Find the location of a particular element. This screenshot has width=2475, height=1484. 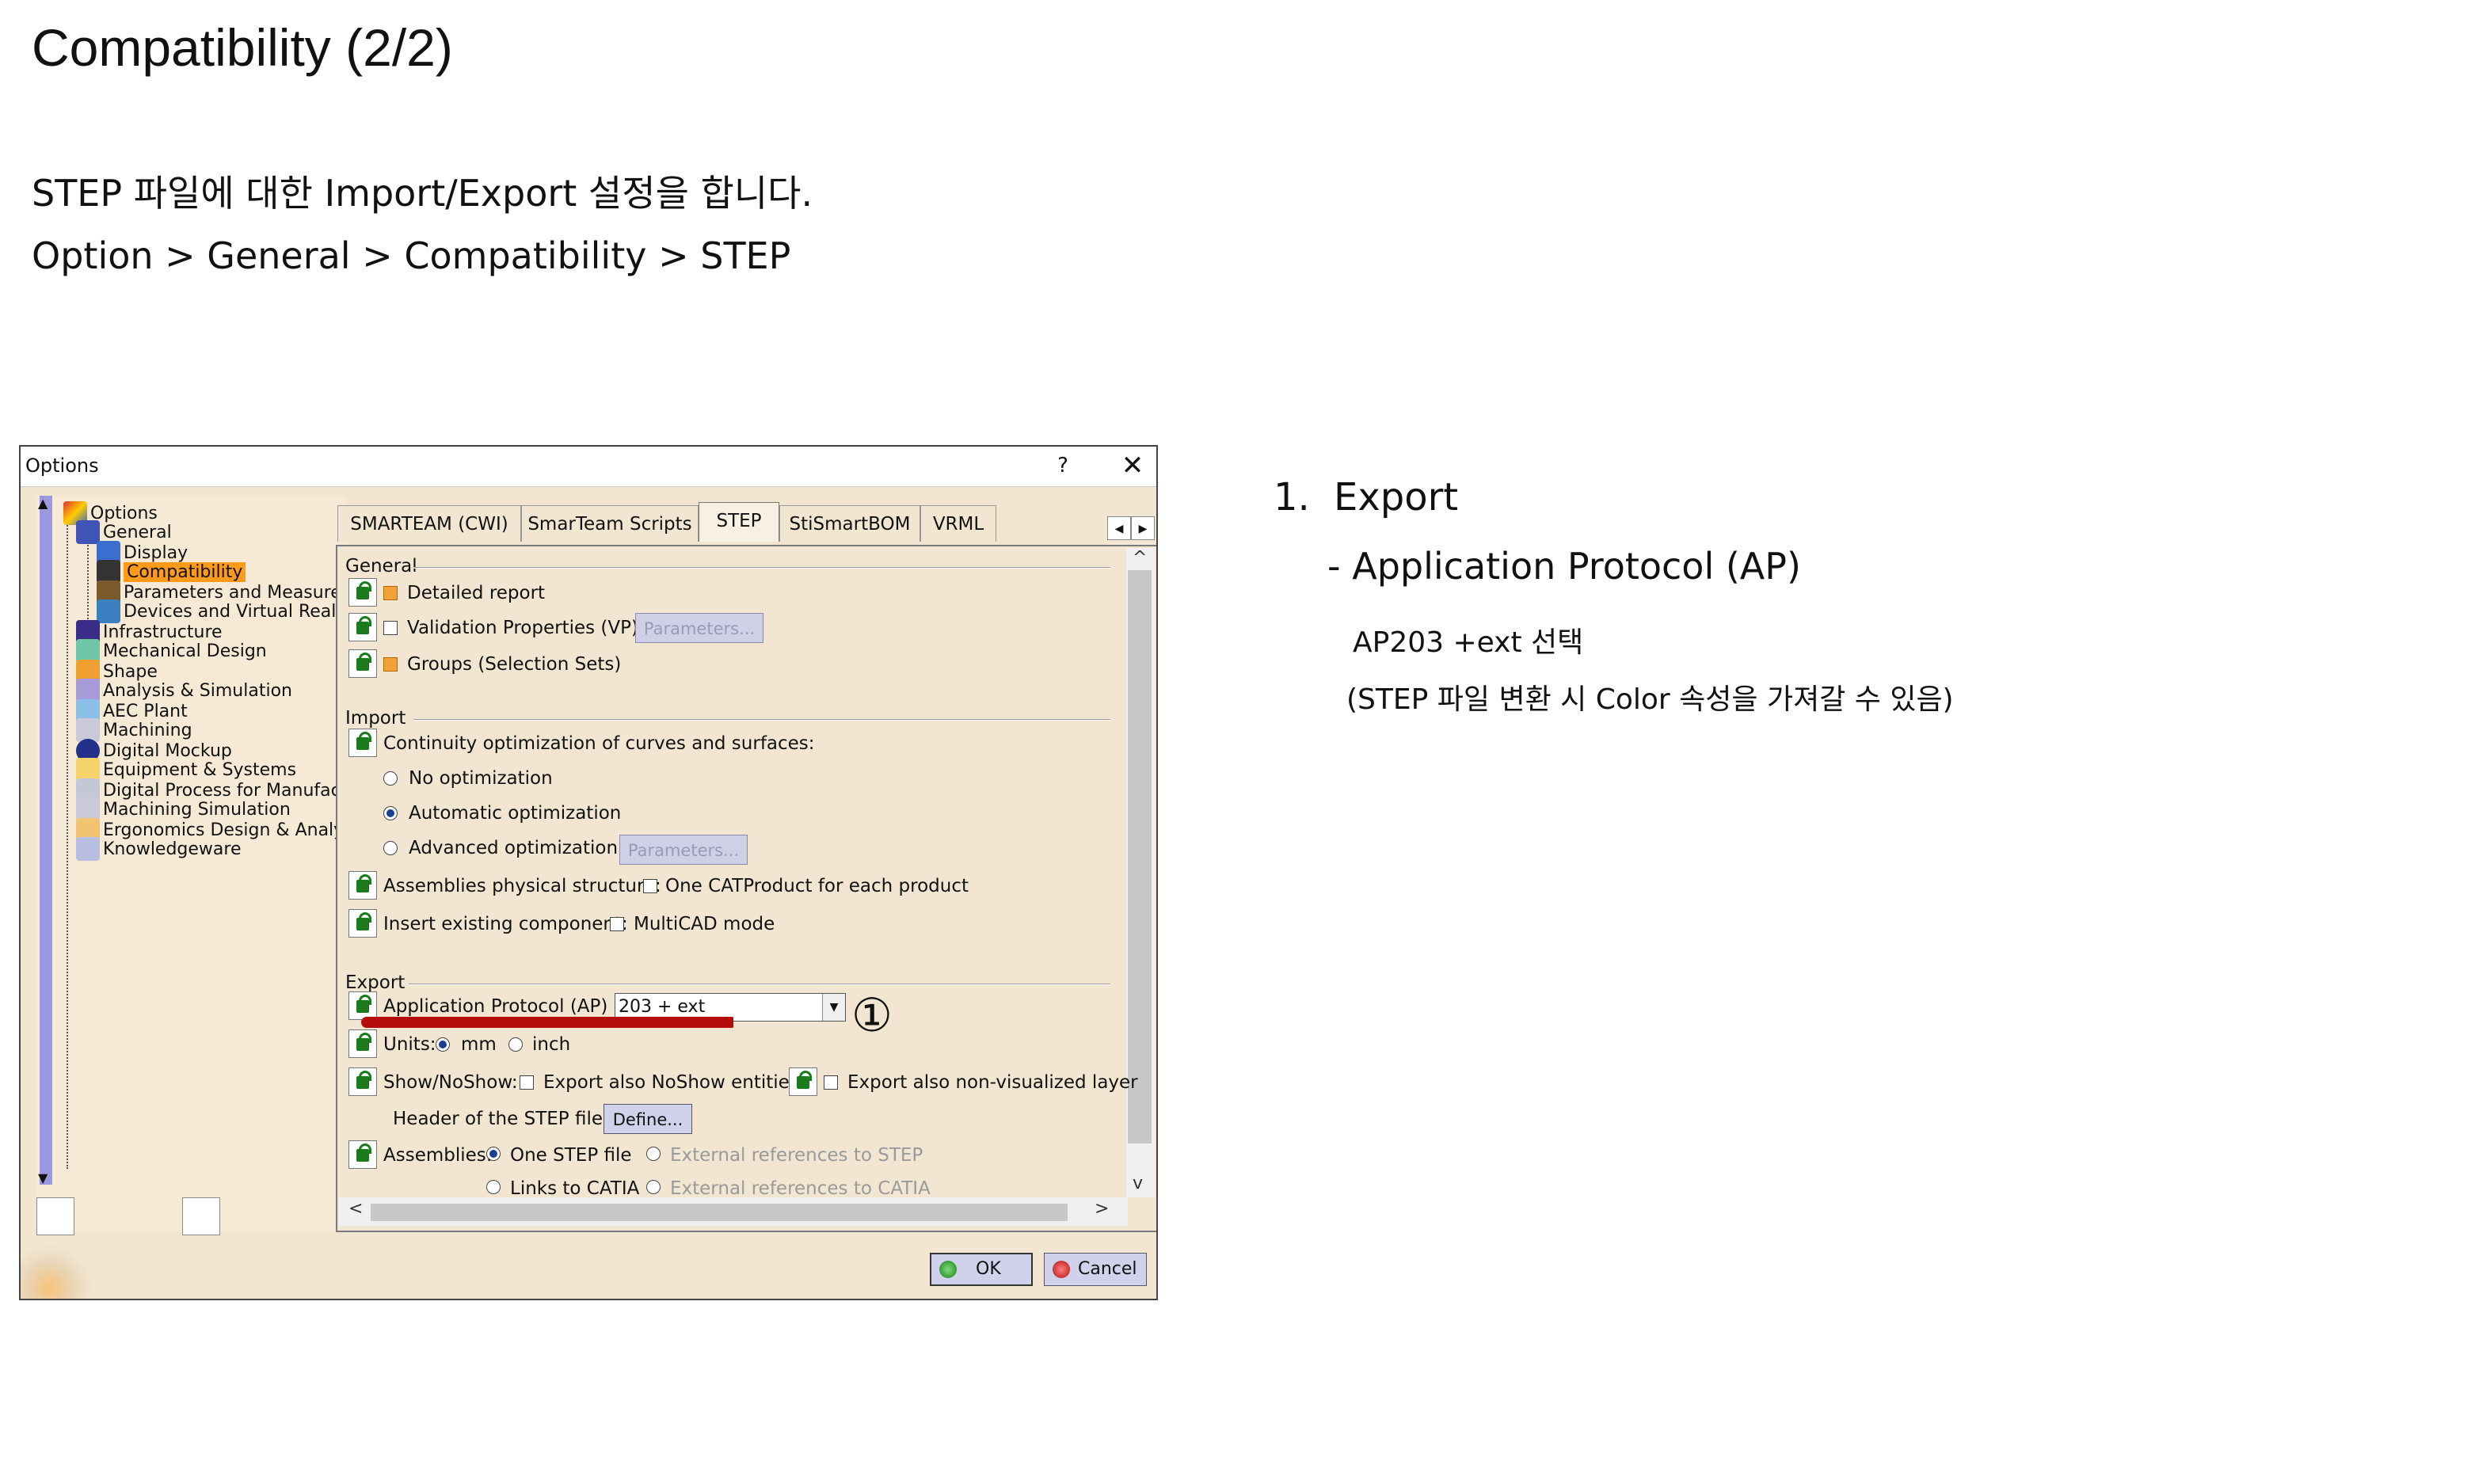

help-button: ? is located at coordinates (1063, 466).